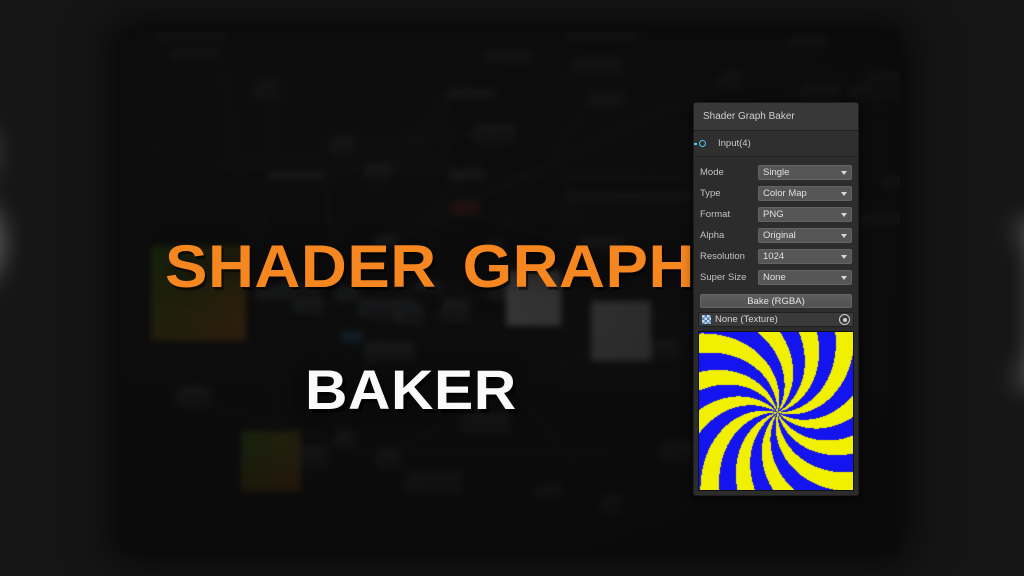  What do you see at coordinates (785, 193) in the screenshot?
I see `dropdown-type-value: Color Map` at bounding box center [785, 193].